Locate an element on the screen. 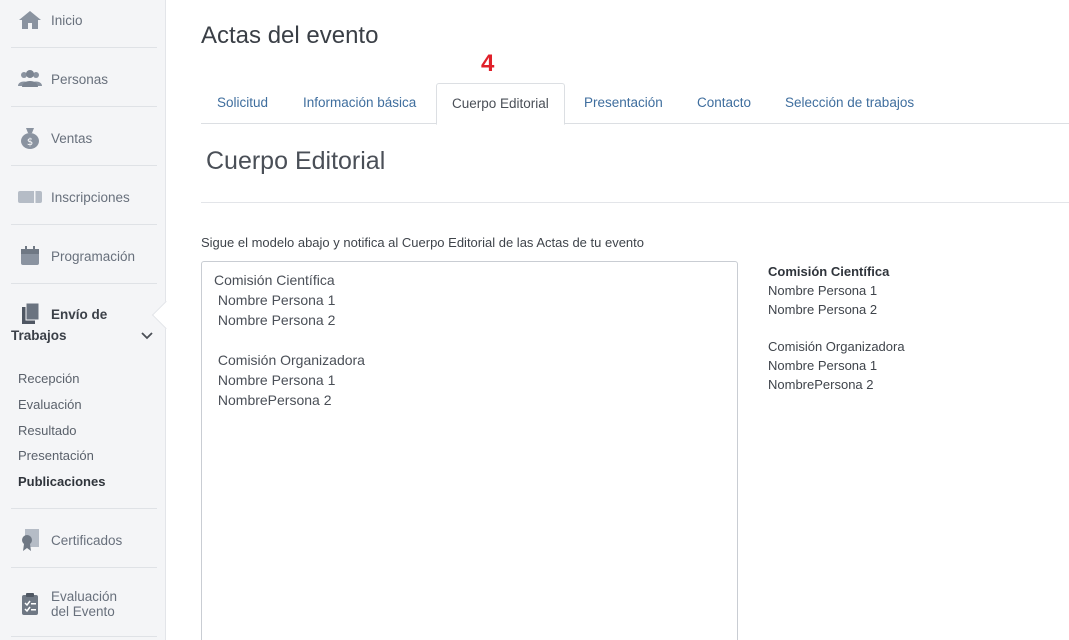 This screenshot has width=1069, height=640. preview-line: NombrePersona 2 is located at coordinates (821, 384).